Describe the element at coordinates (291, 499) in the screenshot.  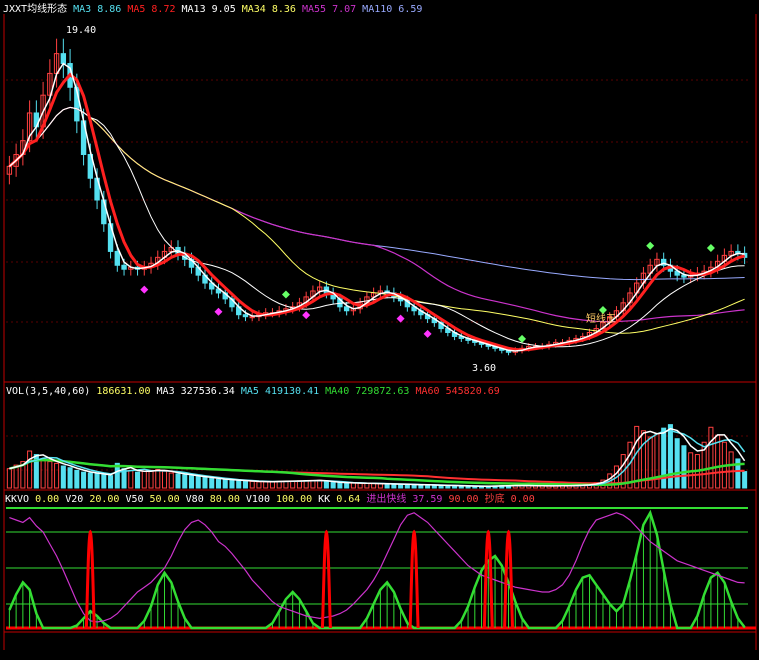
I see `legend-item: 100.00` at that location.